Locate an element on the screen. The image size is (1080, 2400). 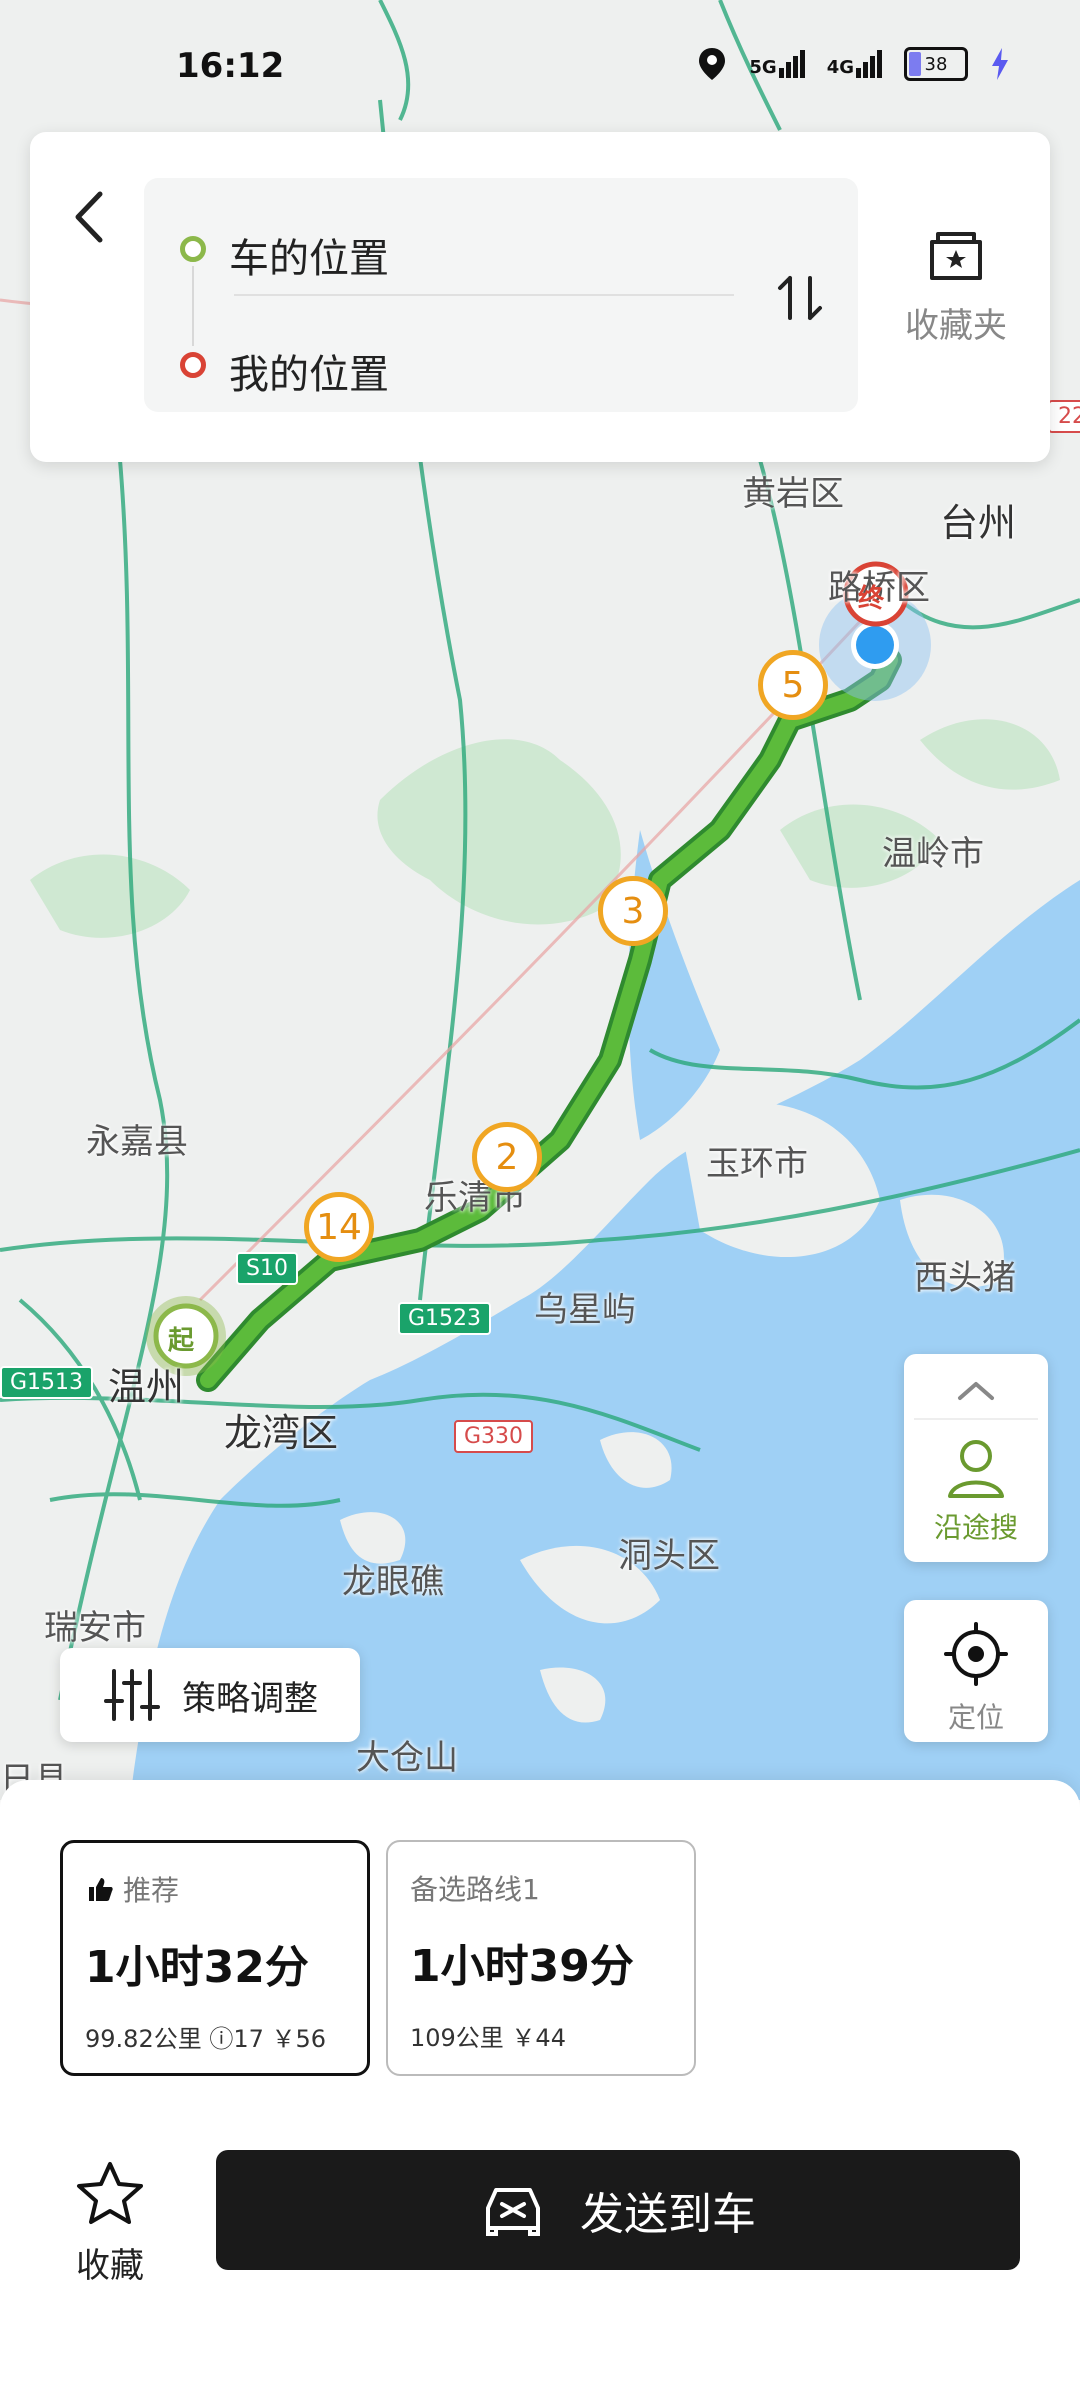
road-shield-g1523: G1523 is located at coordinates (445, 1318).